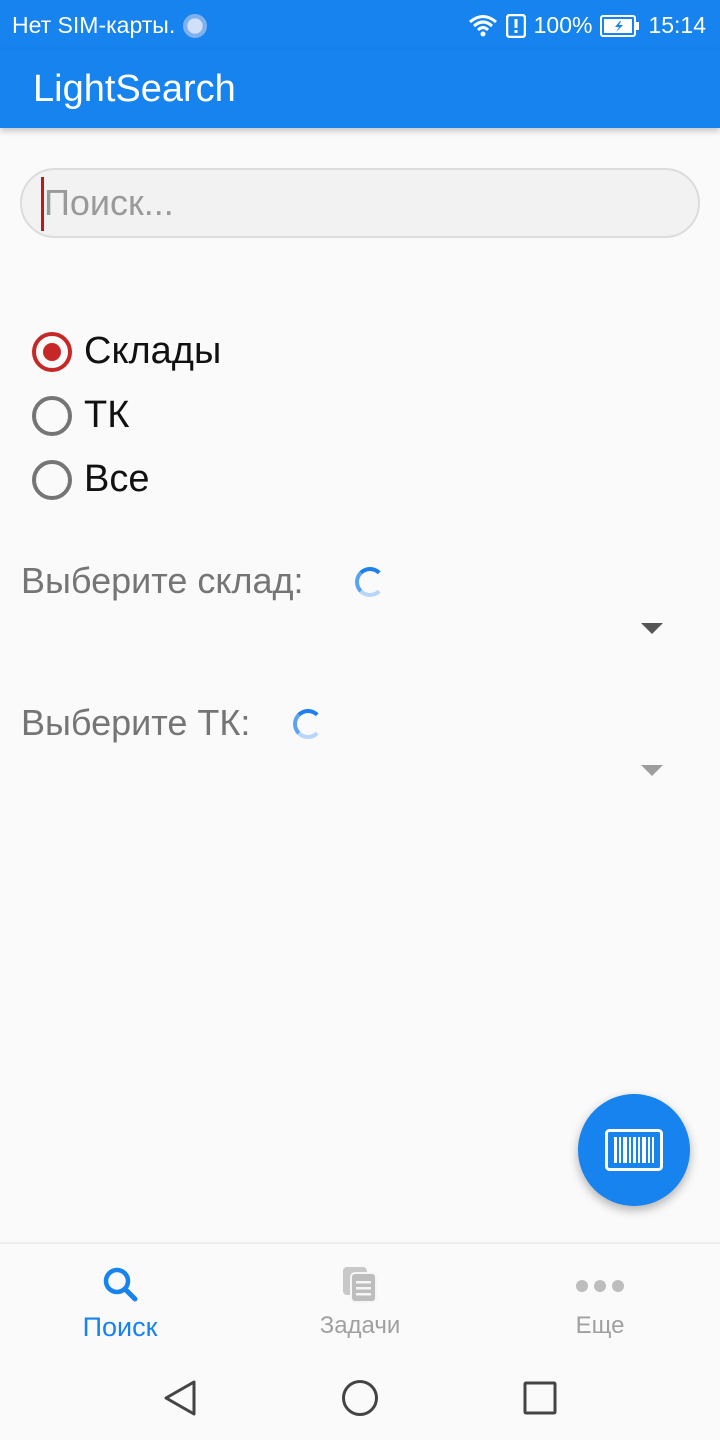 The width and height of the screenshot is (720, 1440). Describe the element at coordinates (620, 25) in the screenshot. I see `battery-charging-icon` at that location.